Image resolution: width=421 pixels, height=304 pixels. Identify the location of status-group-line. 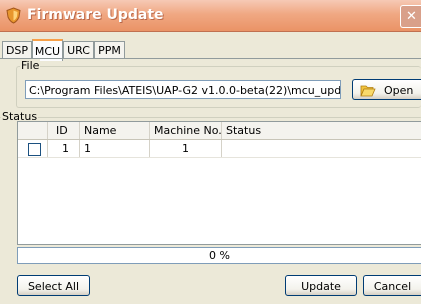
(210, 118).